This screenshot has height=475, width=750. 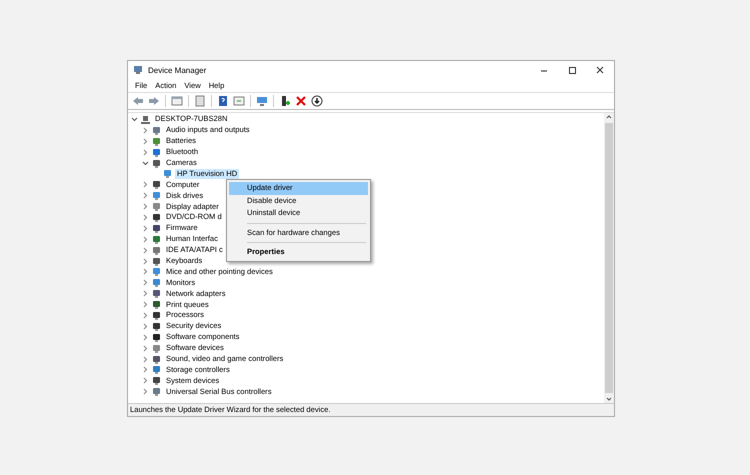 I want to click on scroll-down-icon, so click(x=609, y=399).